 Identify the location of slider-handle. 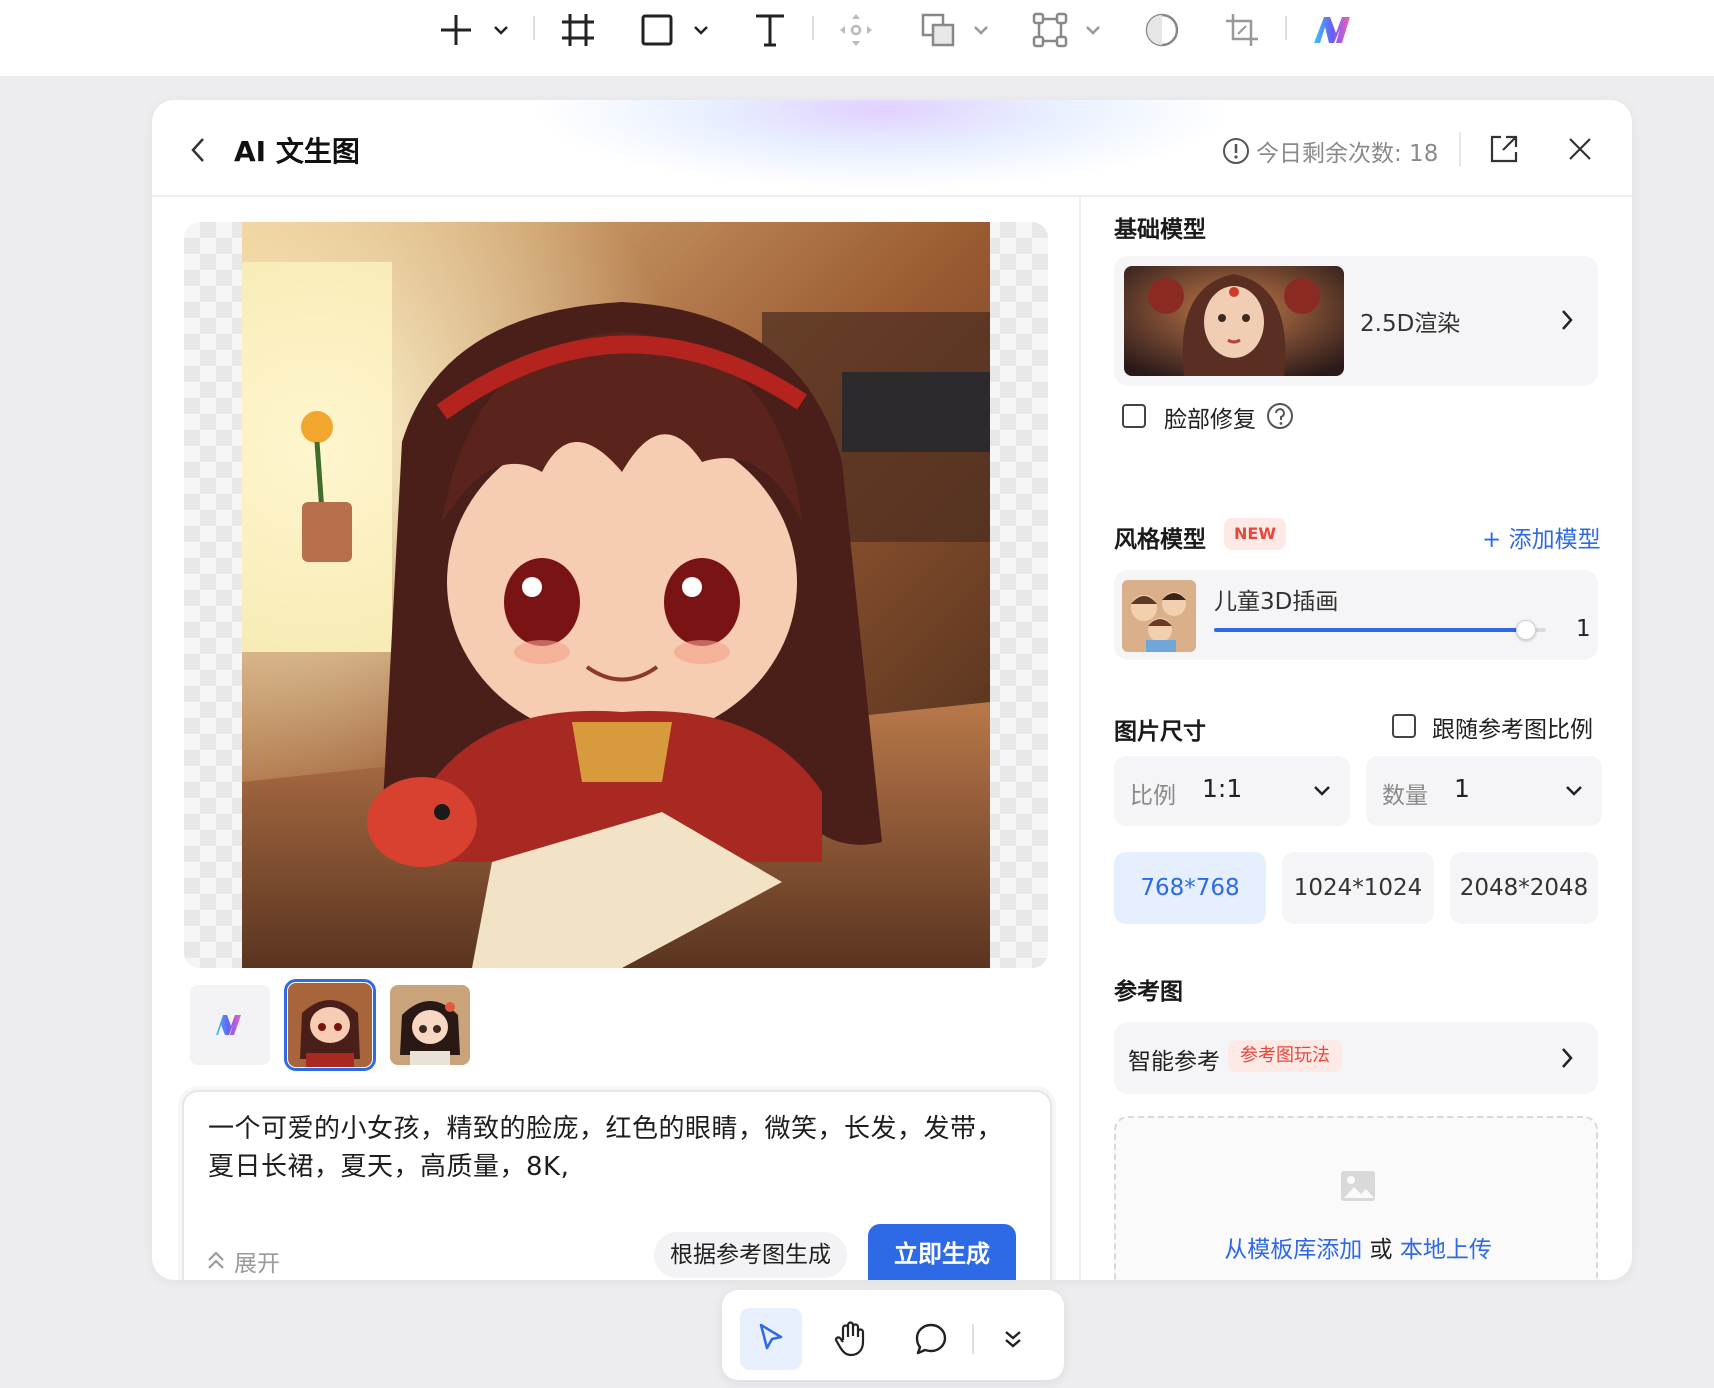
(1526, 630).